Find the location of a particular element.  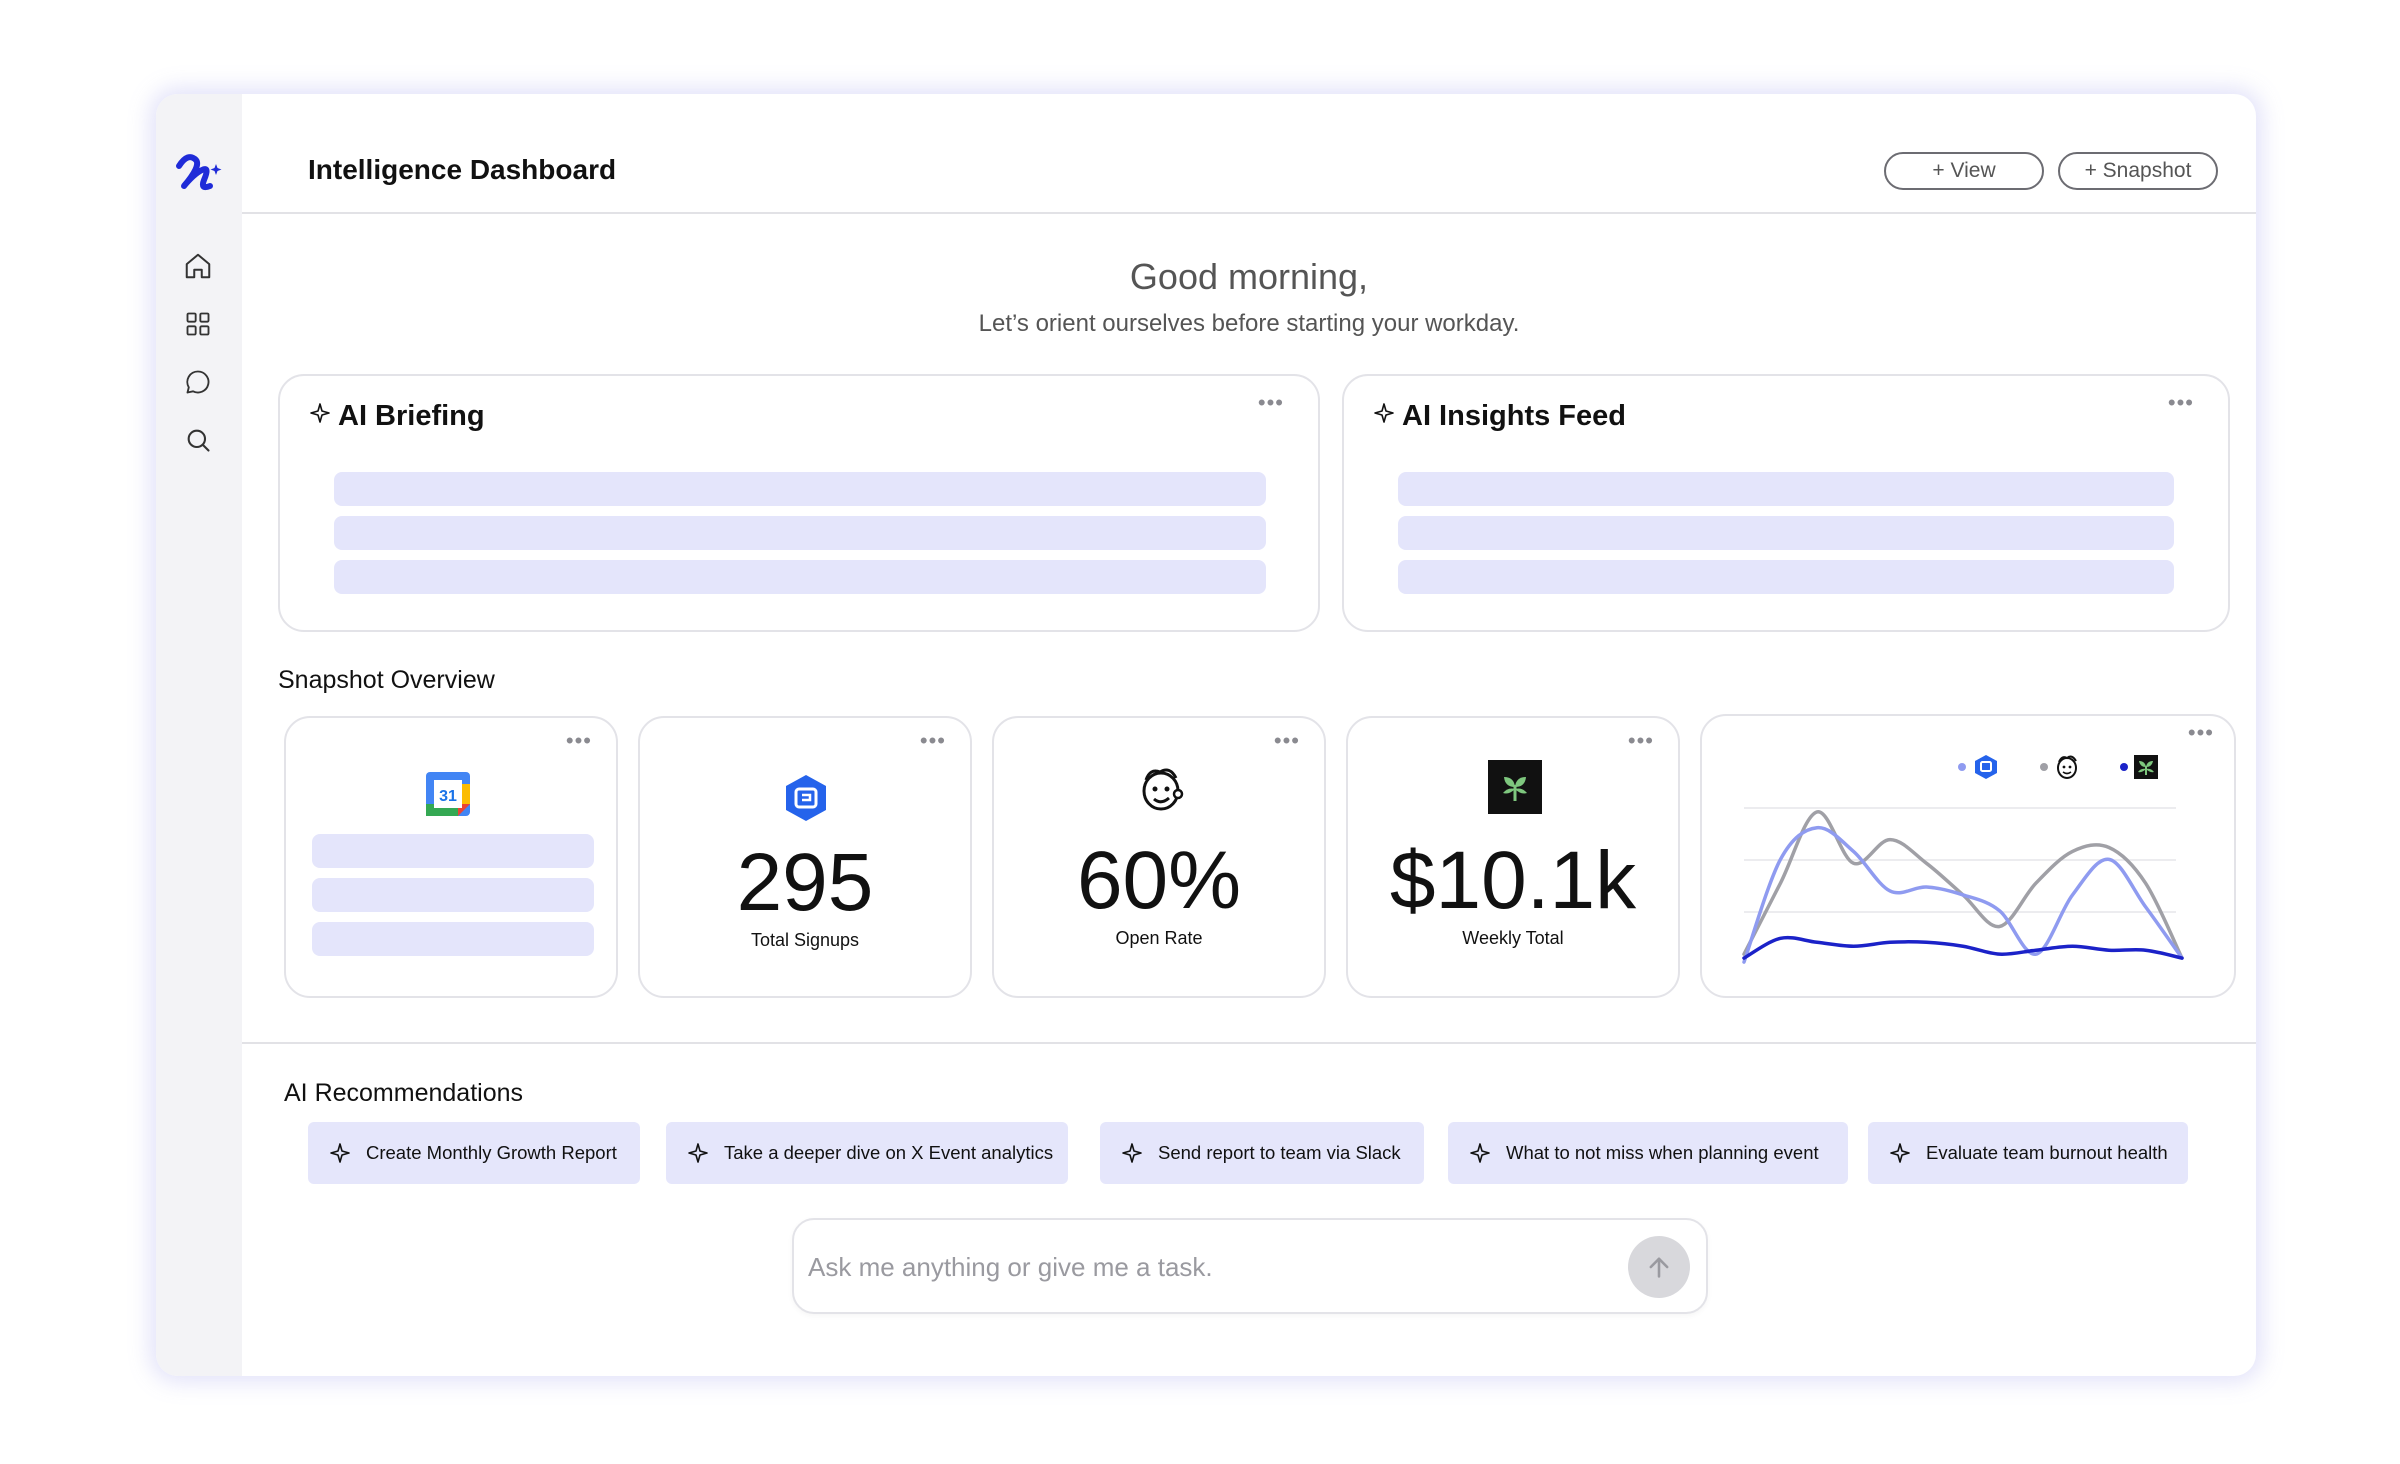

ai-recommendations-label: AI Recommendations is located at coordinates (404, 1093).